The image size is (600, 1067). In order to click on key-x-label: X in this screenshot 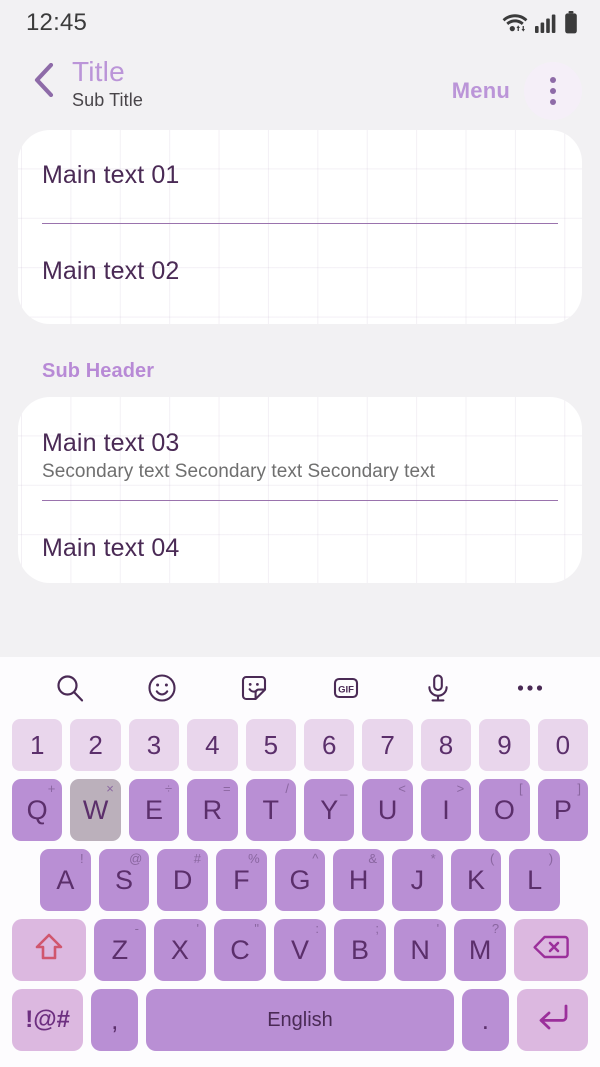, I will do `click(179, 949)`.